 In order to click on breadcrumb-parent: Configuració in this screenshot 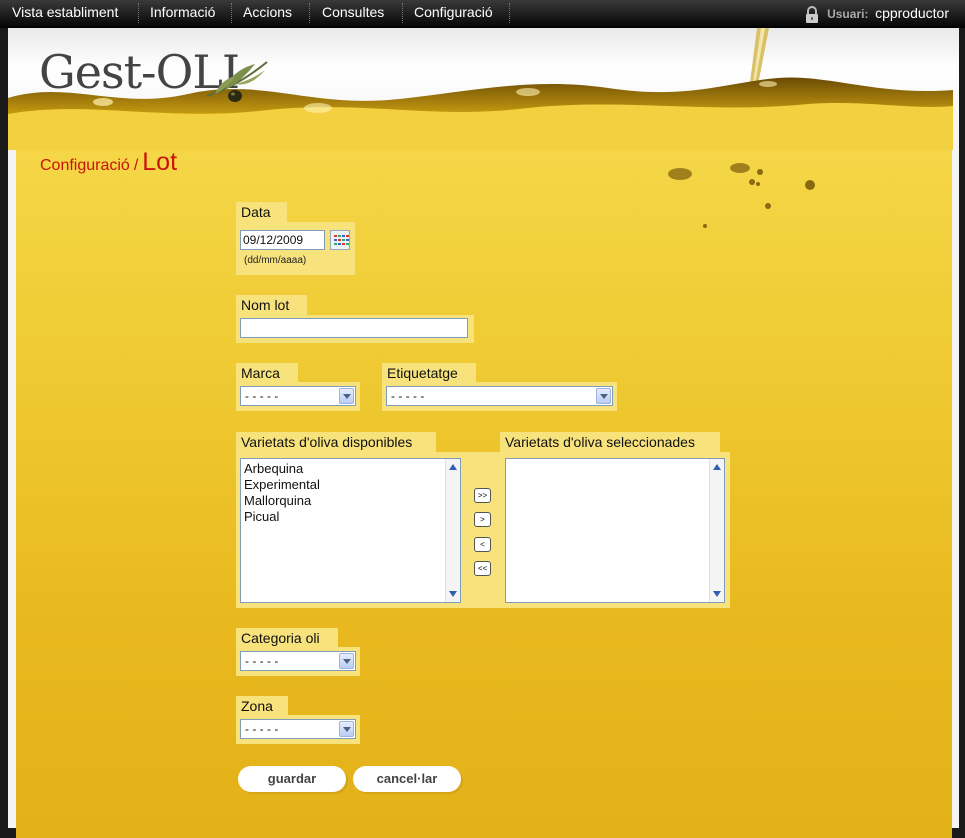, I will do `click(85, 165)`.